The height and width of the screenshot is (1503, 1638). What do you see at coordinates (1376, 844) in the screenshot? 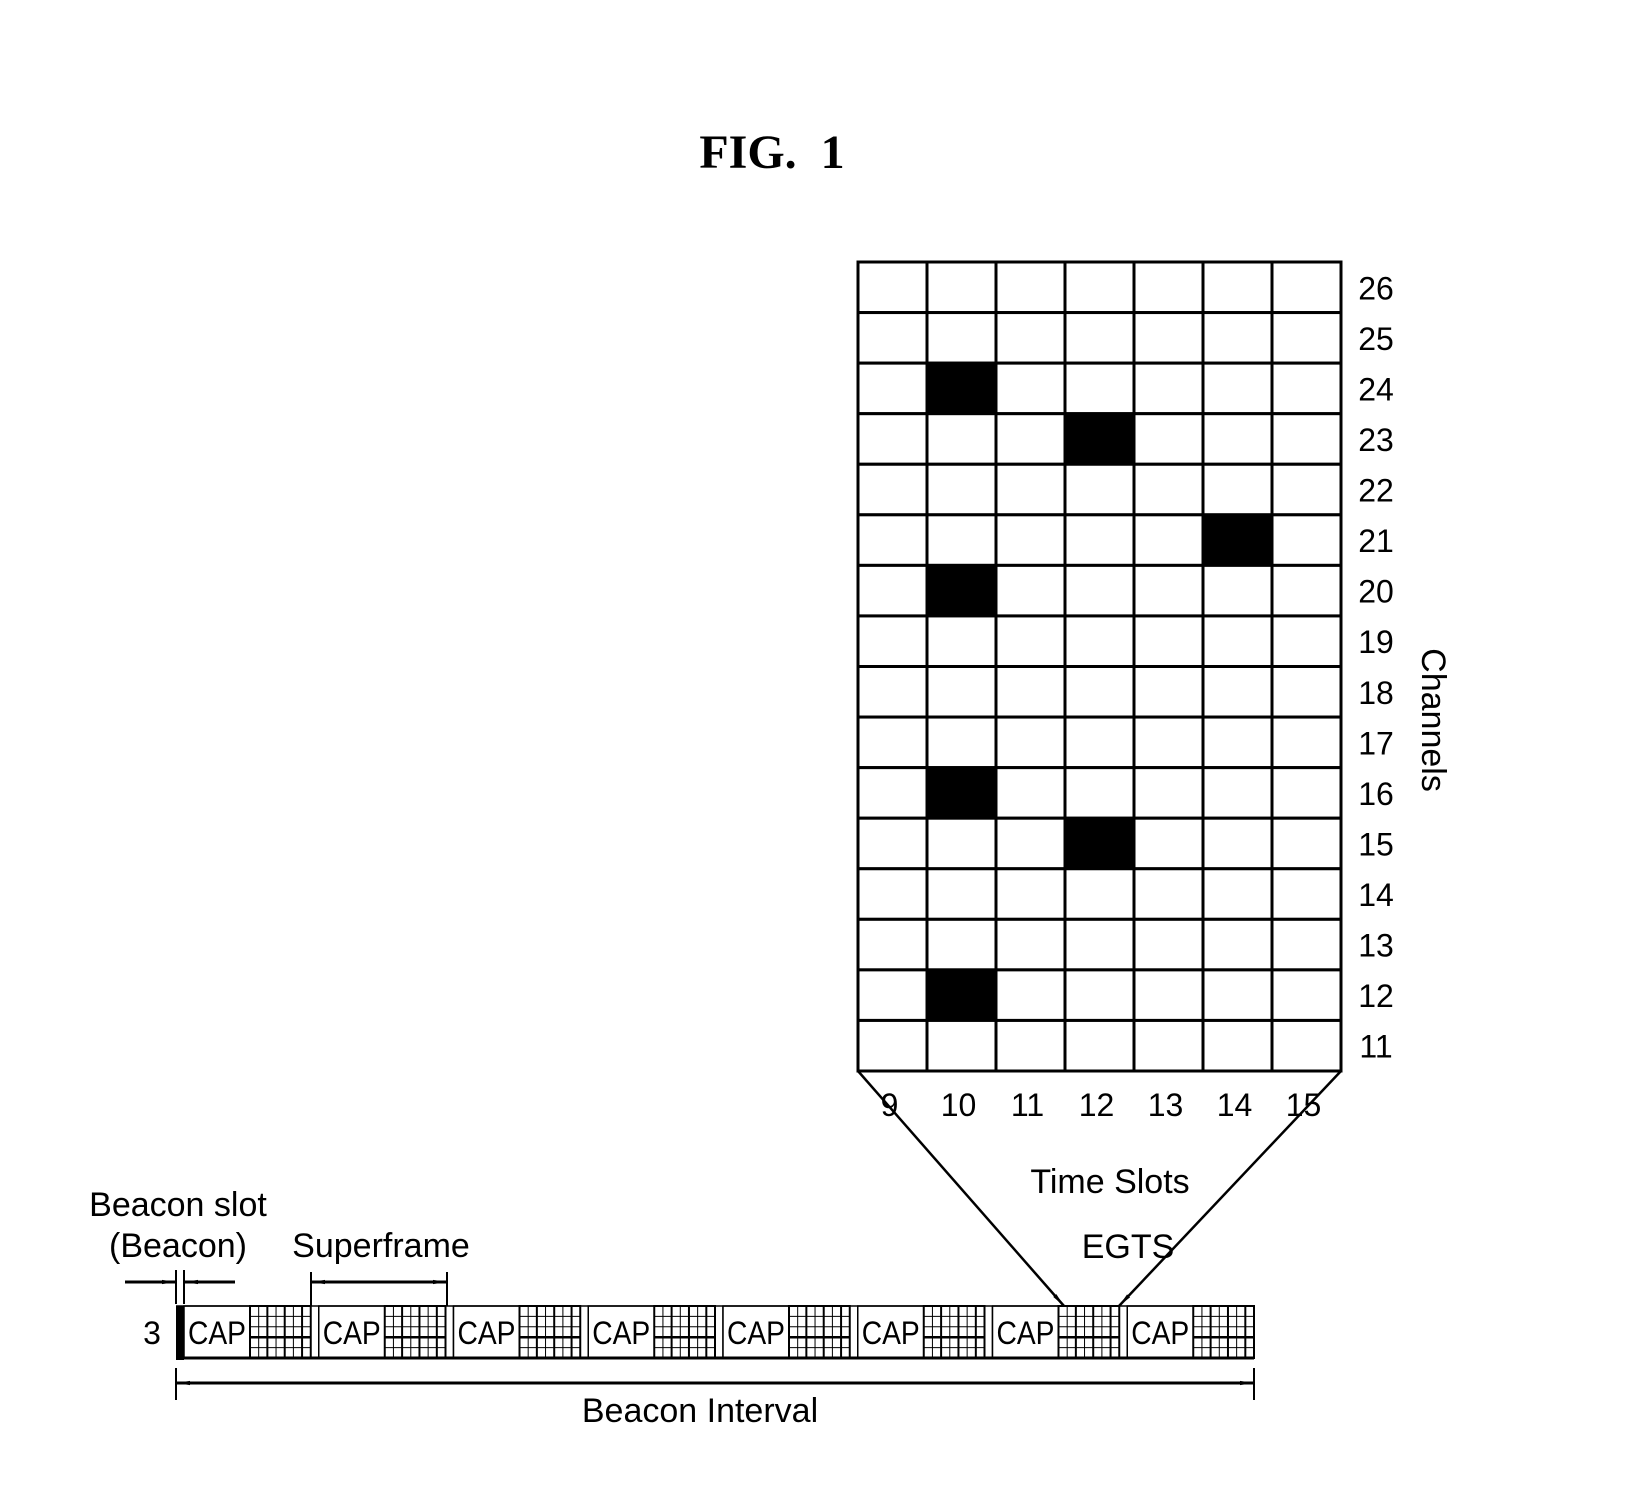
I see `channel-label: 15` at bounding box center [1376, 844].